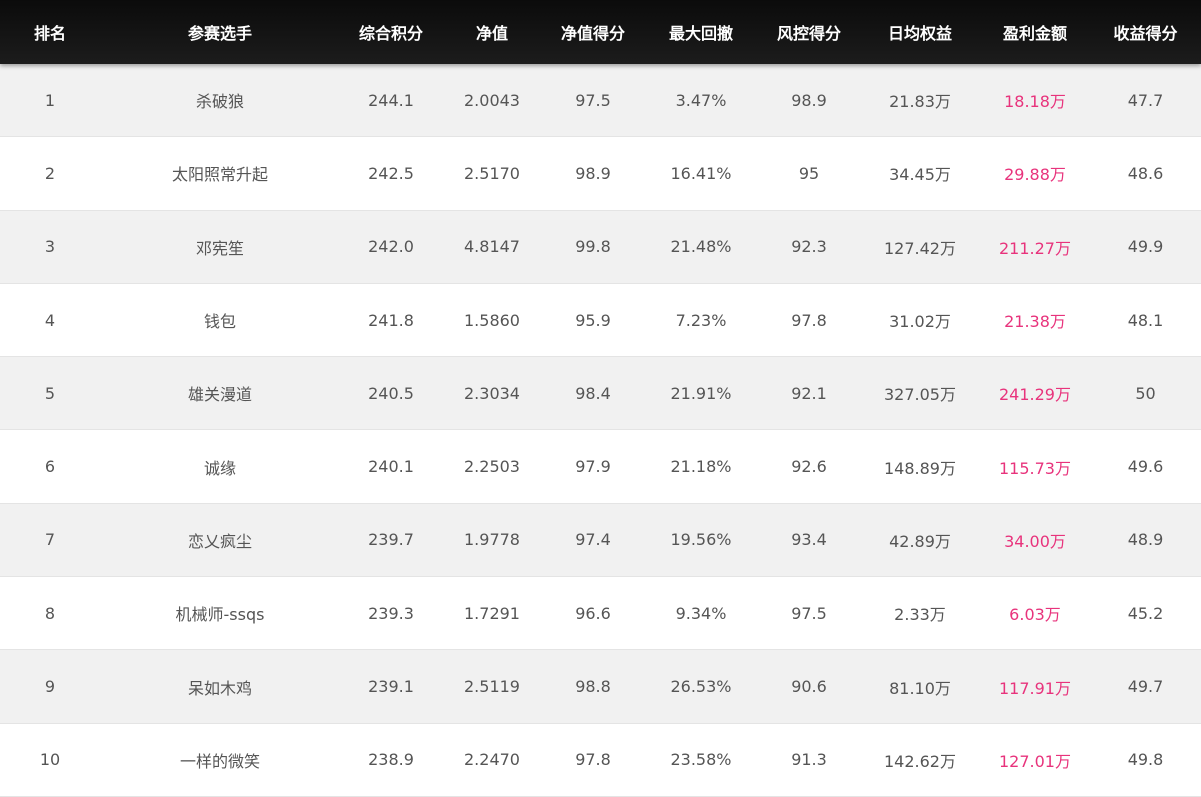 Image resolution: width=1201 pixels, height=797 pixels. I want to click on cell-rank: 8, so click(50, 613).